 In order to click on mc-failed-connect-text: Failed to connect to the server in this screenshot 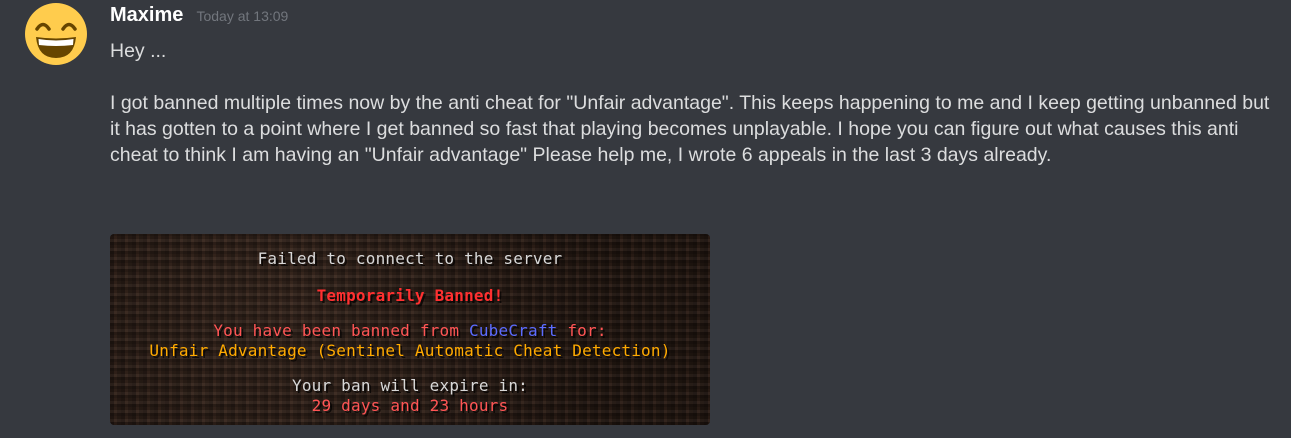, I will do `click(410, 258)`.